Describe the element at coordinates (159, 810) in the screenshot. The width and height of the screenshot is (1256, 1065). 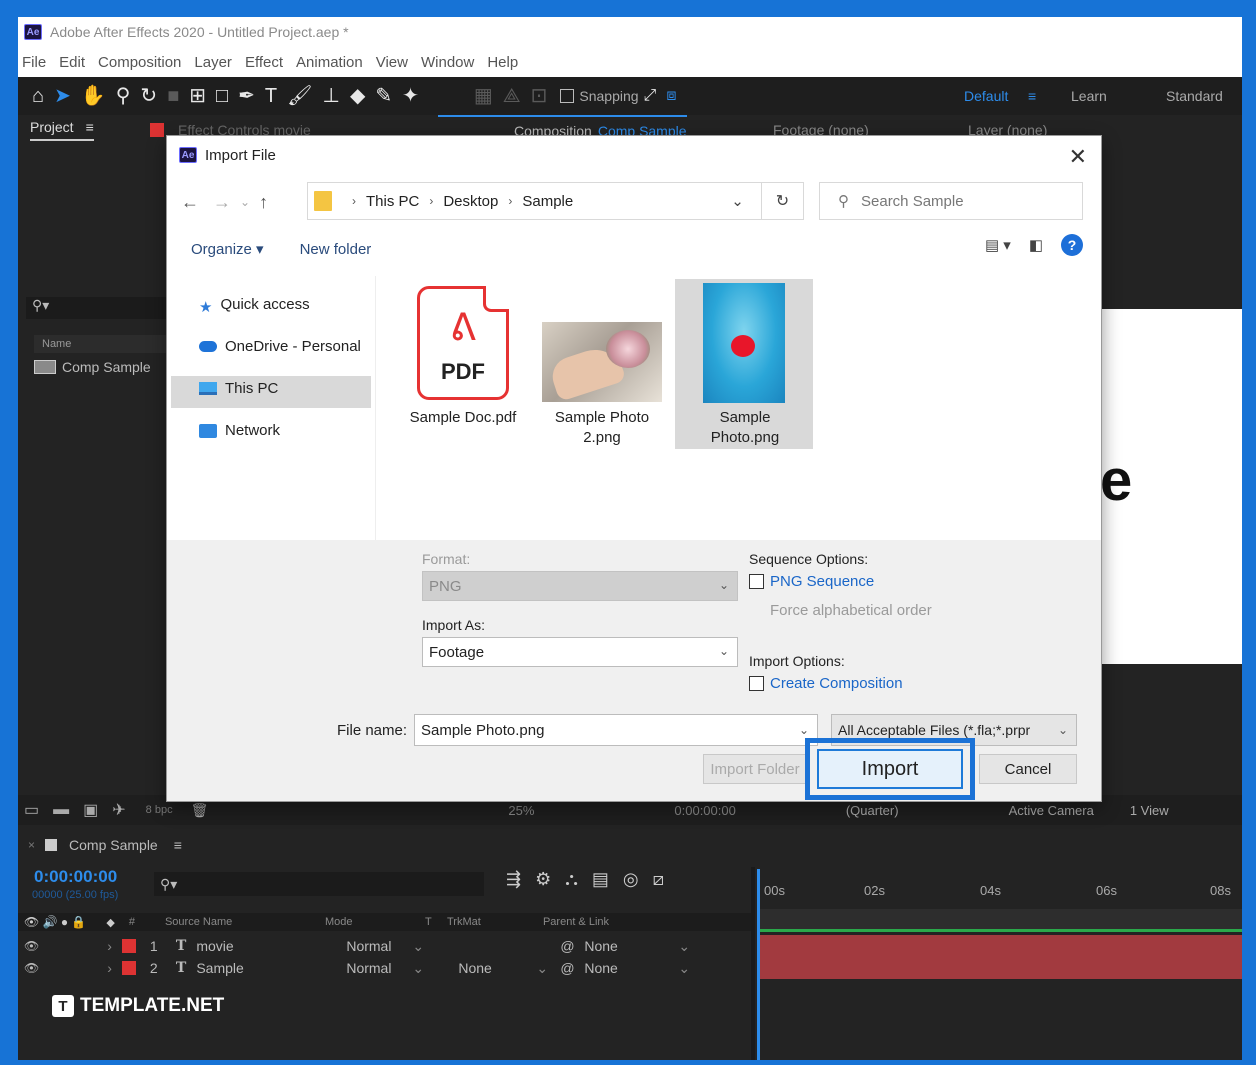
I see `bpc-label: 8 bpc` at that location.